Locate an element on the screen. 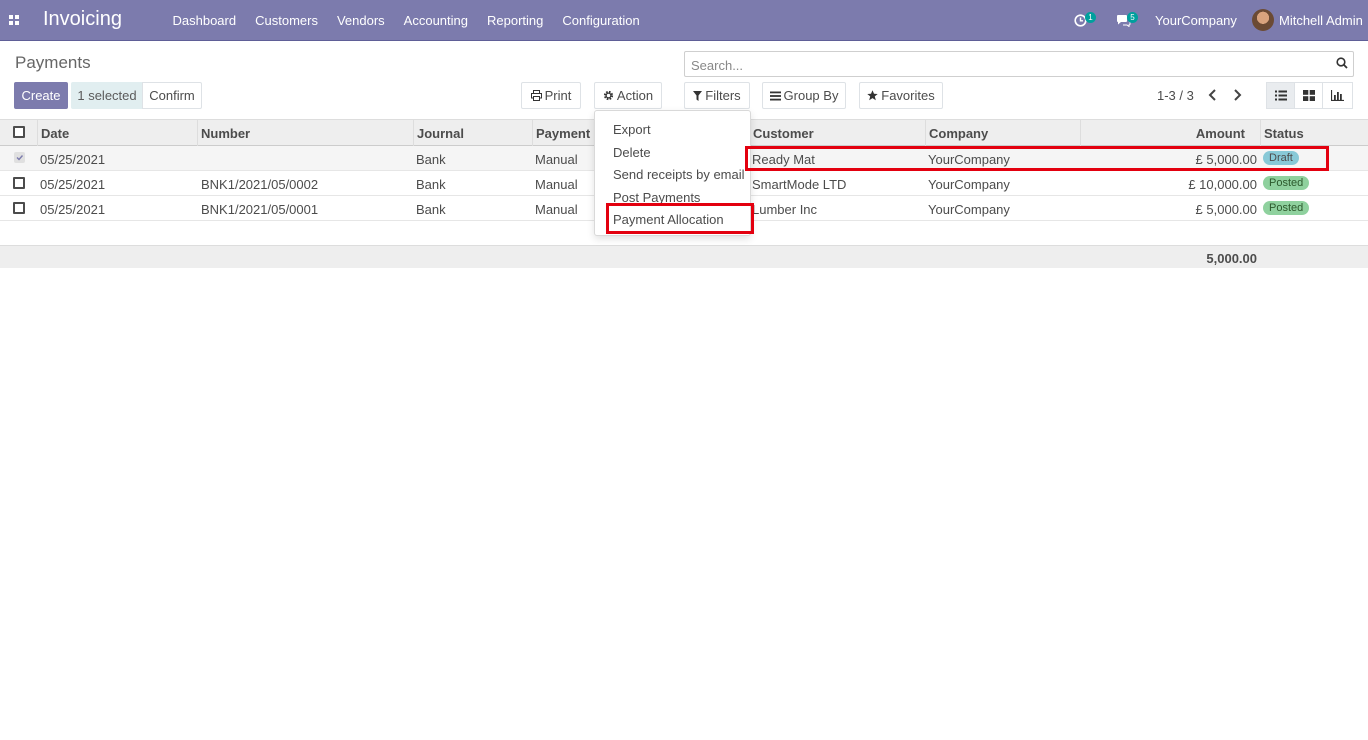 This screenshot has height=740, width=1368. selected-count: 1 selected is located at coordinates (107, 95).